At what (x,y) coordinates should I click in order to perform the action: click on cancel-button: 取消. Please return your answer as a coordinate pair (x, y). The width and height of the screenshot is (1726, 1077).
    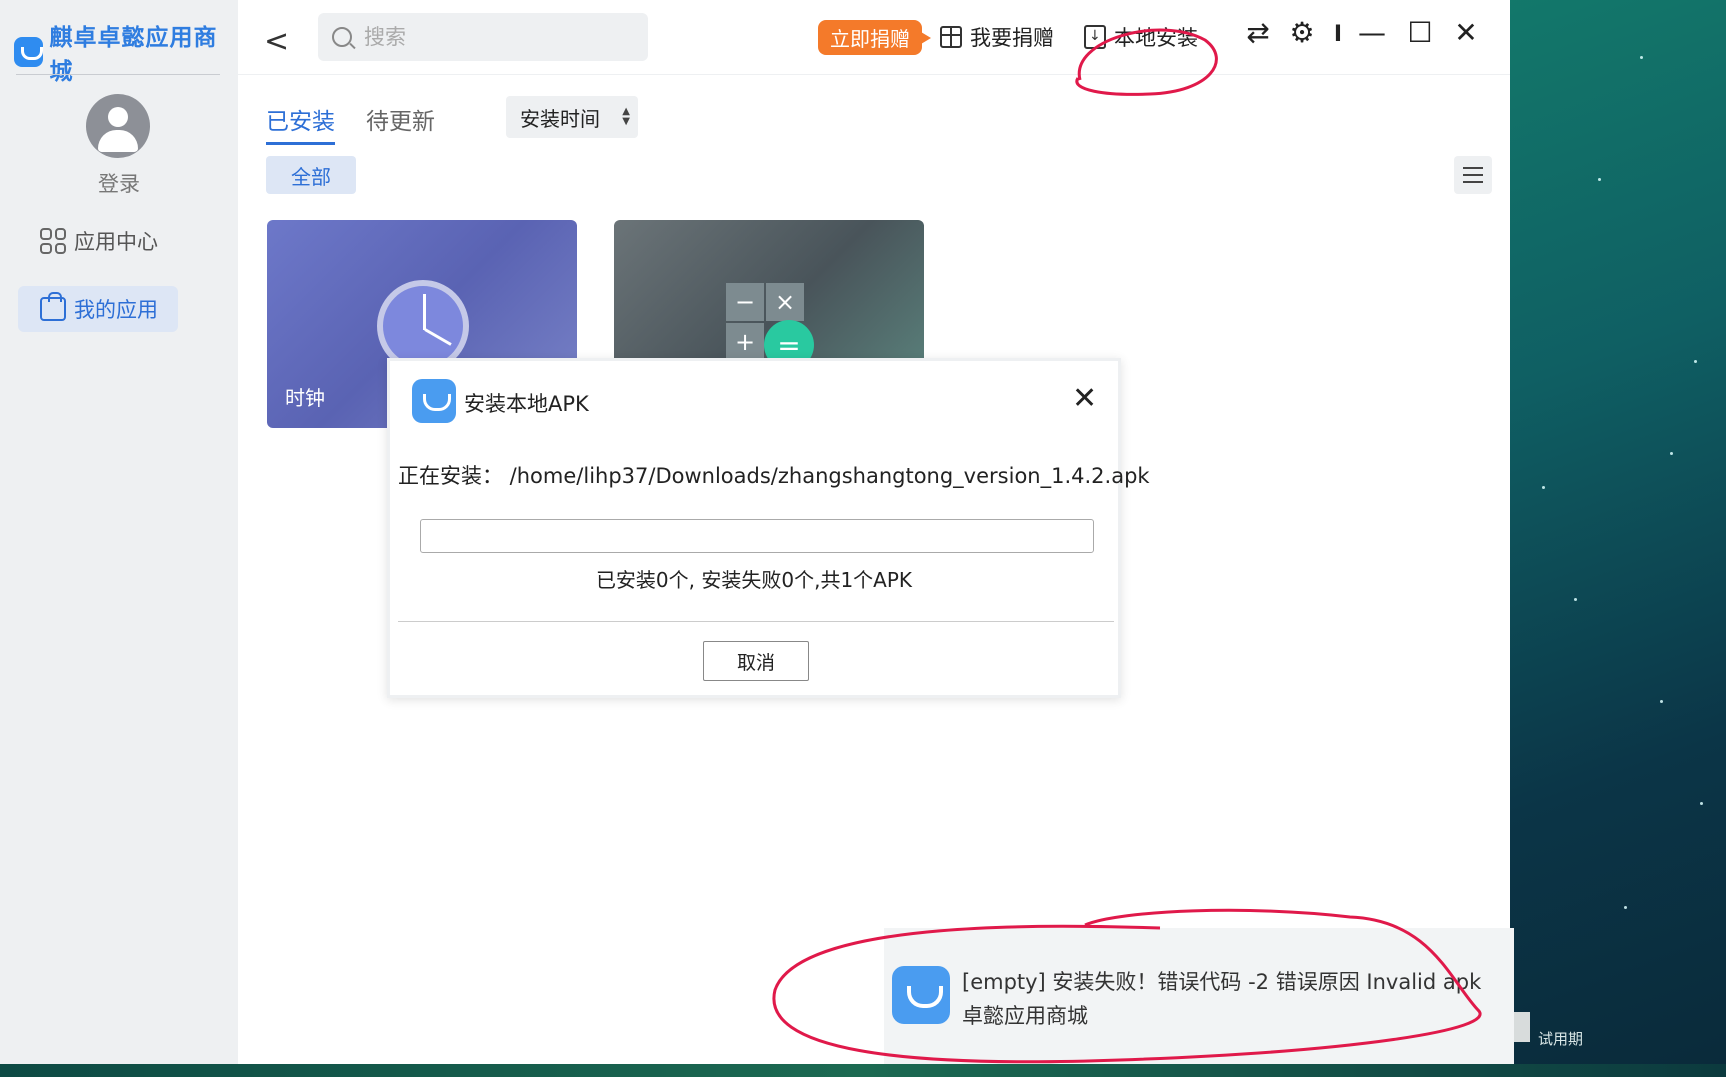
    Looking at the image, I should click on (756, 661).